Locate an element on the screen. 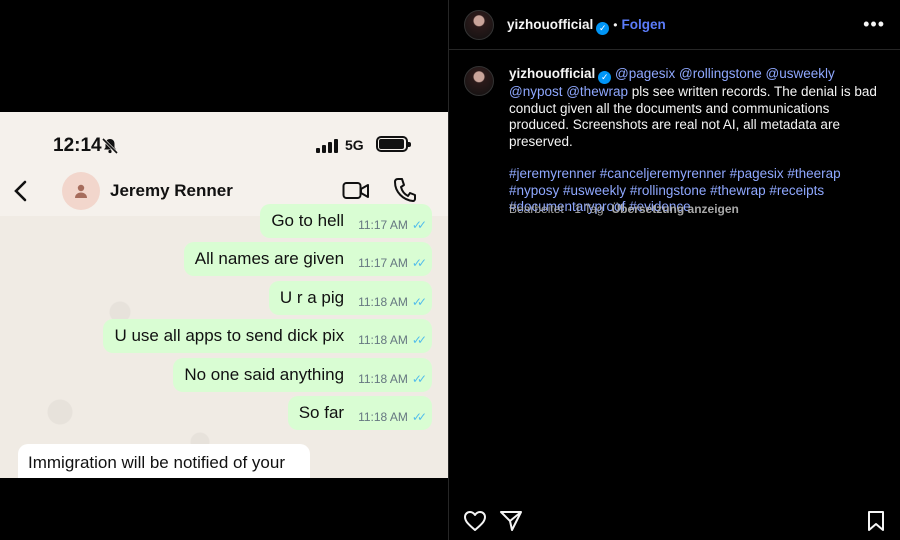  message-text: So far is located at coordinates (321, 412).